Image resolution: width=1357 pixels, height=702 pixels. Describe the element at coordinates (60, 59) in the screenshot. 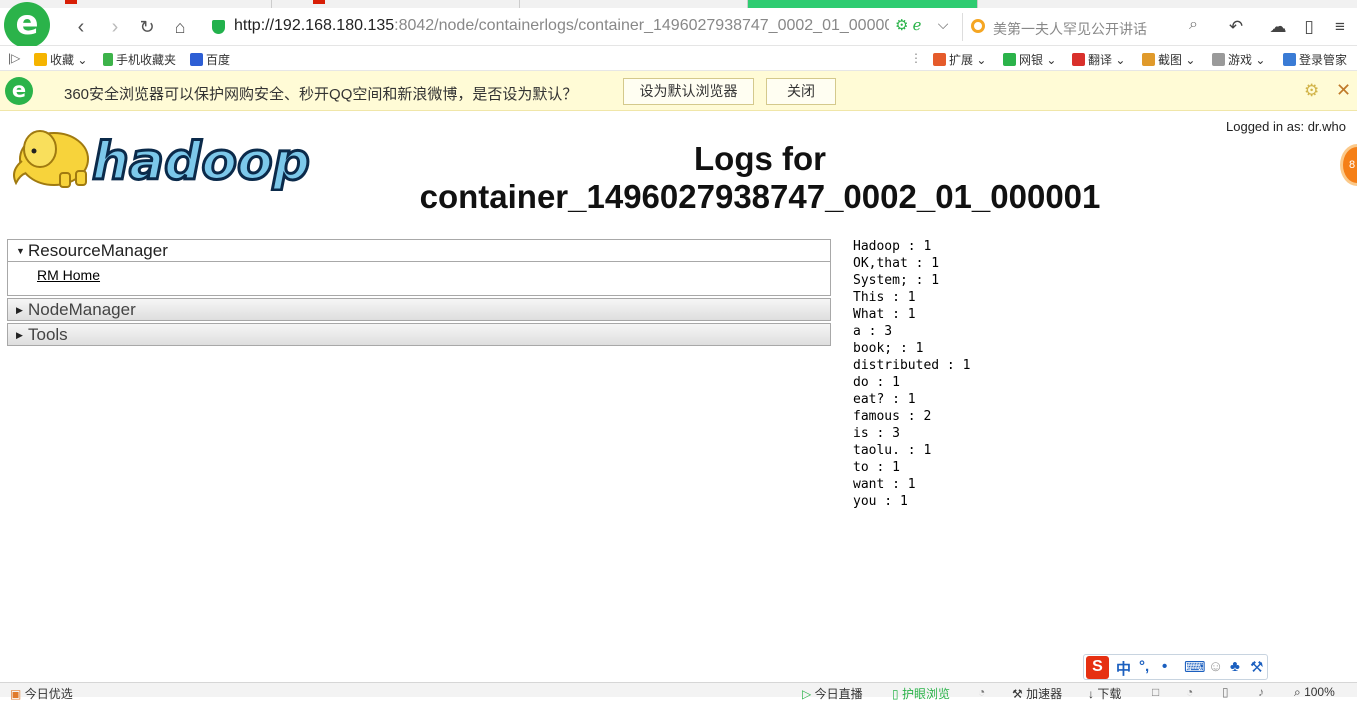

I see `bookmark-favorites: 收藏 ⌄` at that location.